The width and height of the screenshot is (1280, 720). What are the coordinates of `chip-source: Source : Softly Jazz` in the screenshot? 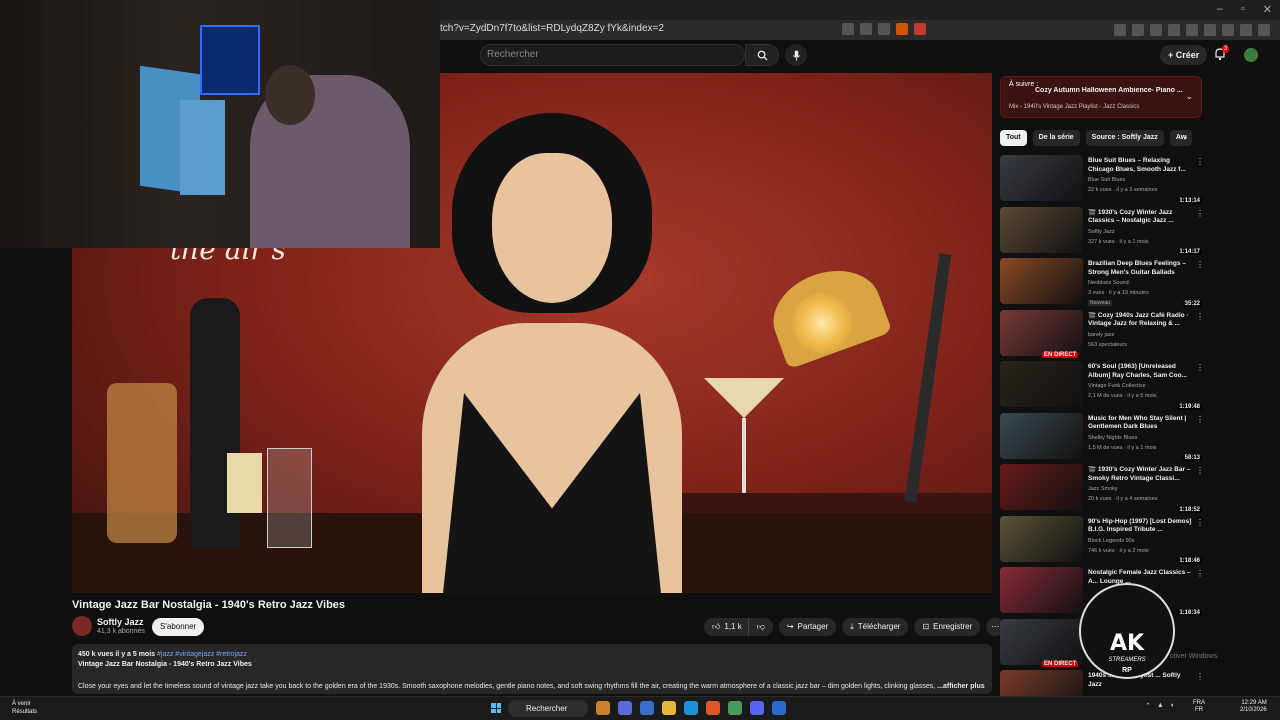 It's located at (1124, 138).